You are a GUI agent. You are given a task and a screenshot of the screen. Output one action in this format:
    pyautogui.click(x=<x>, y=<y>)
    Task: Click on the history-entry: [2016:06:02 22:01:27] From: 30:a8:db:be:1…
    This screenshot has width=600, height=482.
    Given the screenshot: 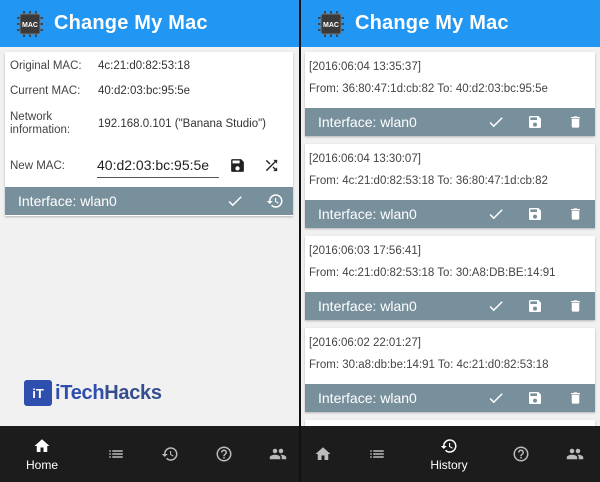 What is the action you would take?
    pyautogui.click(x=450, y=370)
    